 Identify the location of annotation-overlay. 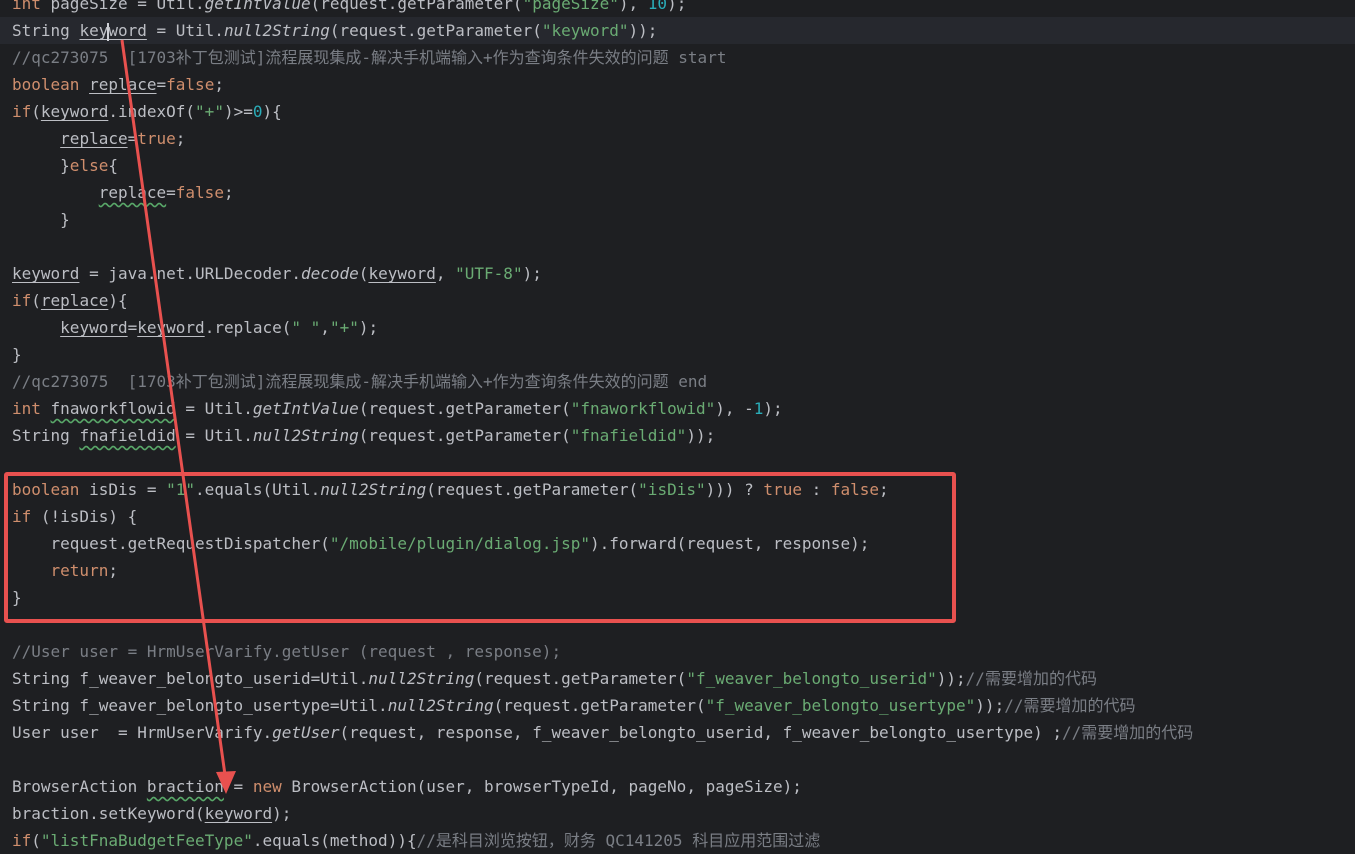
(178, 416).